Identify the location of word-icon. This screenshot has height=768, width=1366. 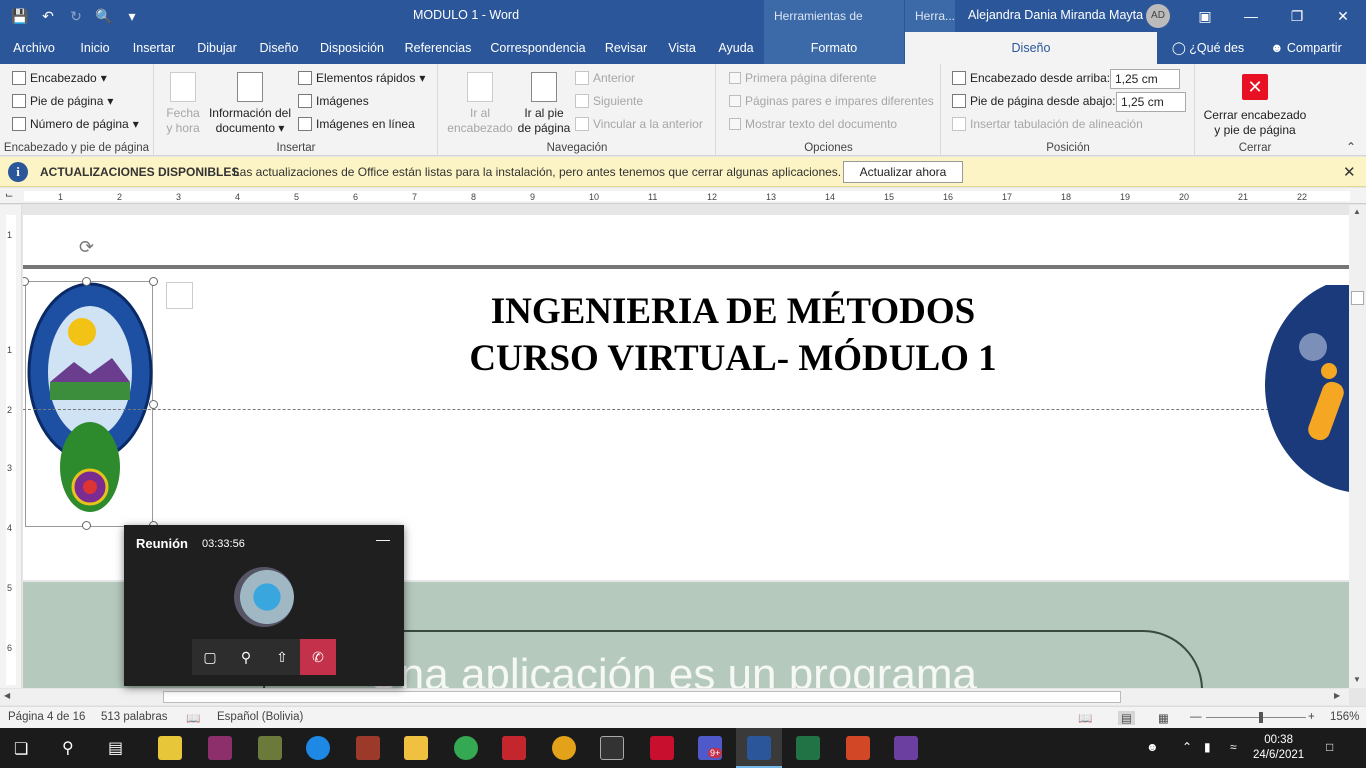
(759, 748).